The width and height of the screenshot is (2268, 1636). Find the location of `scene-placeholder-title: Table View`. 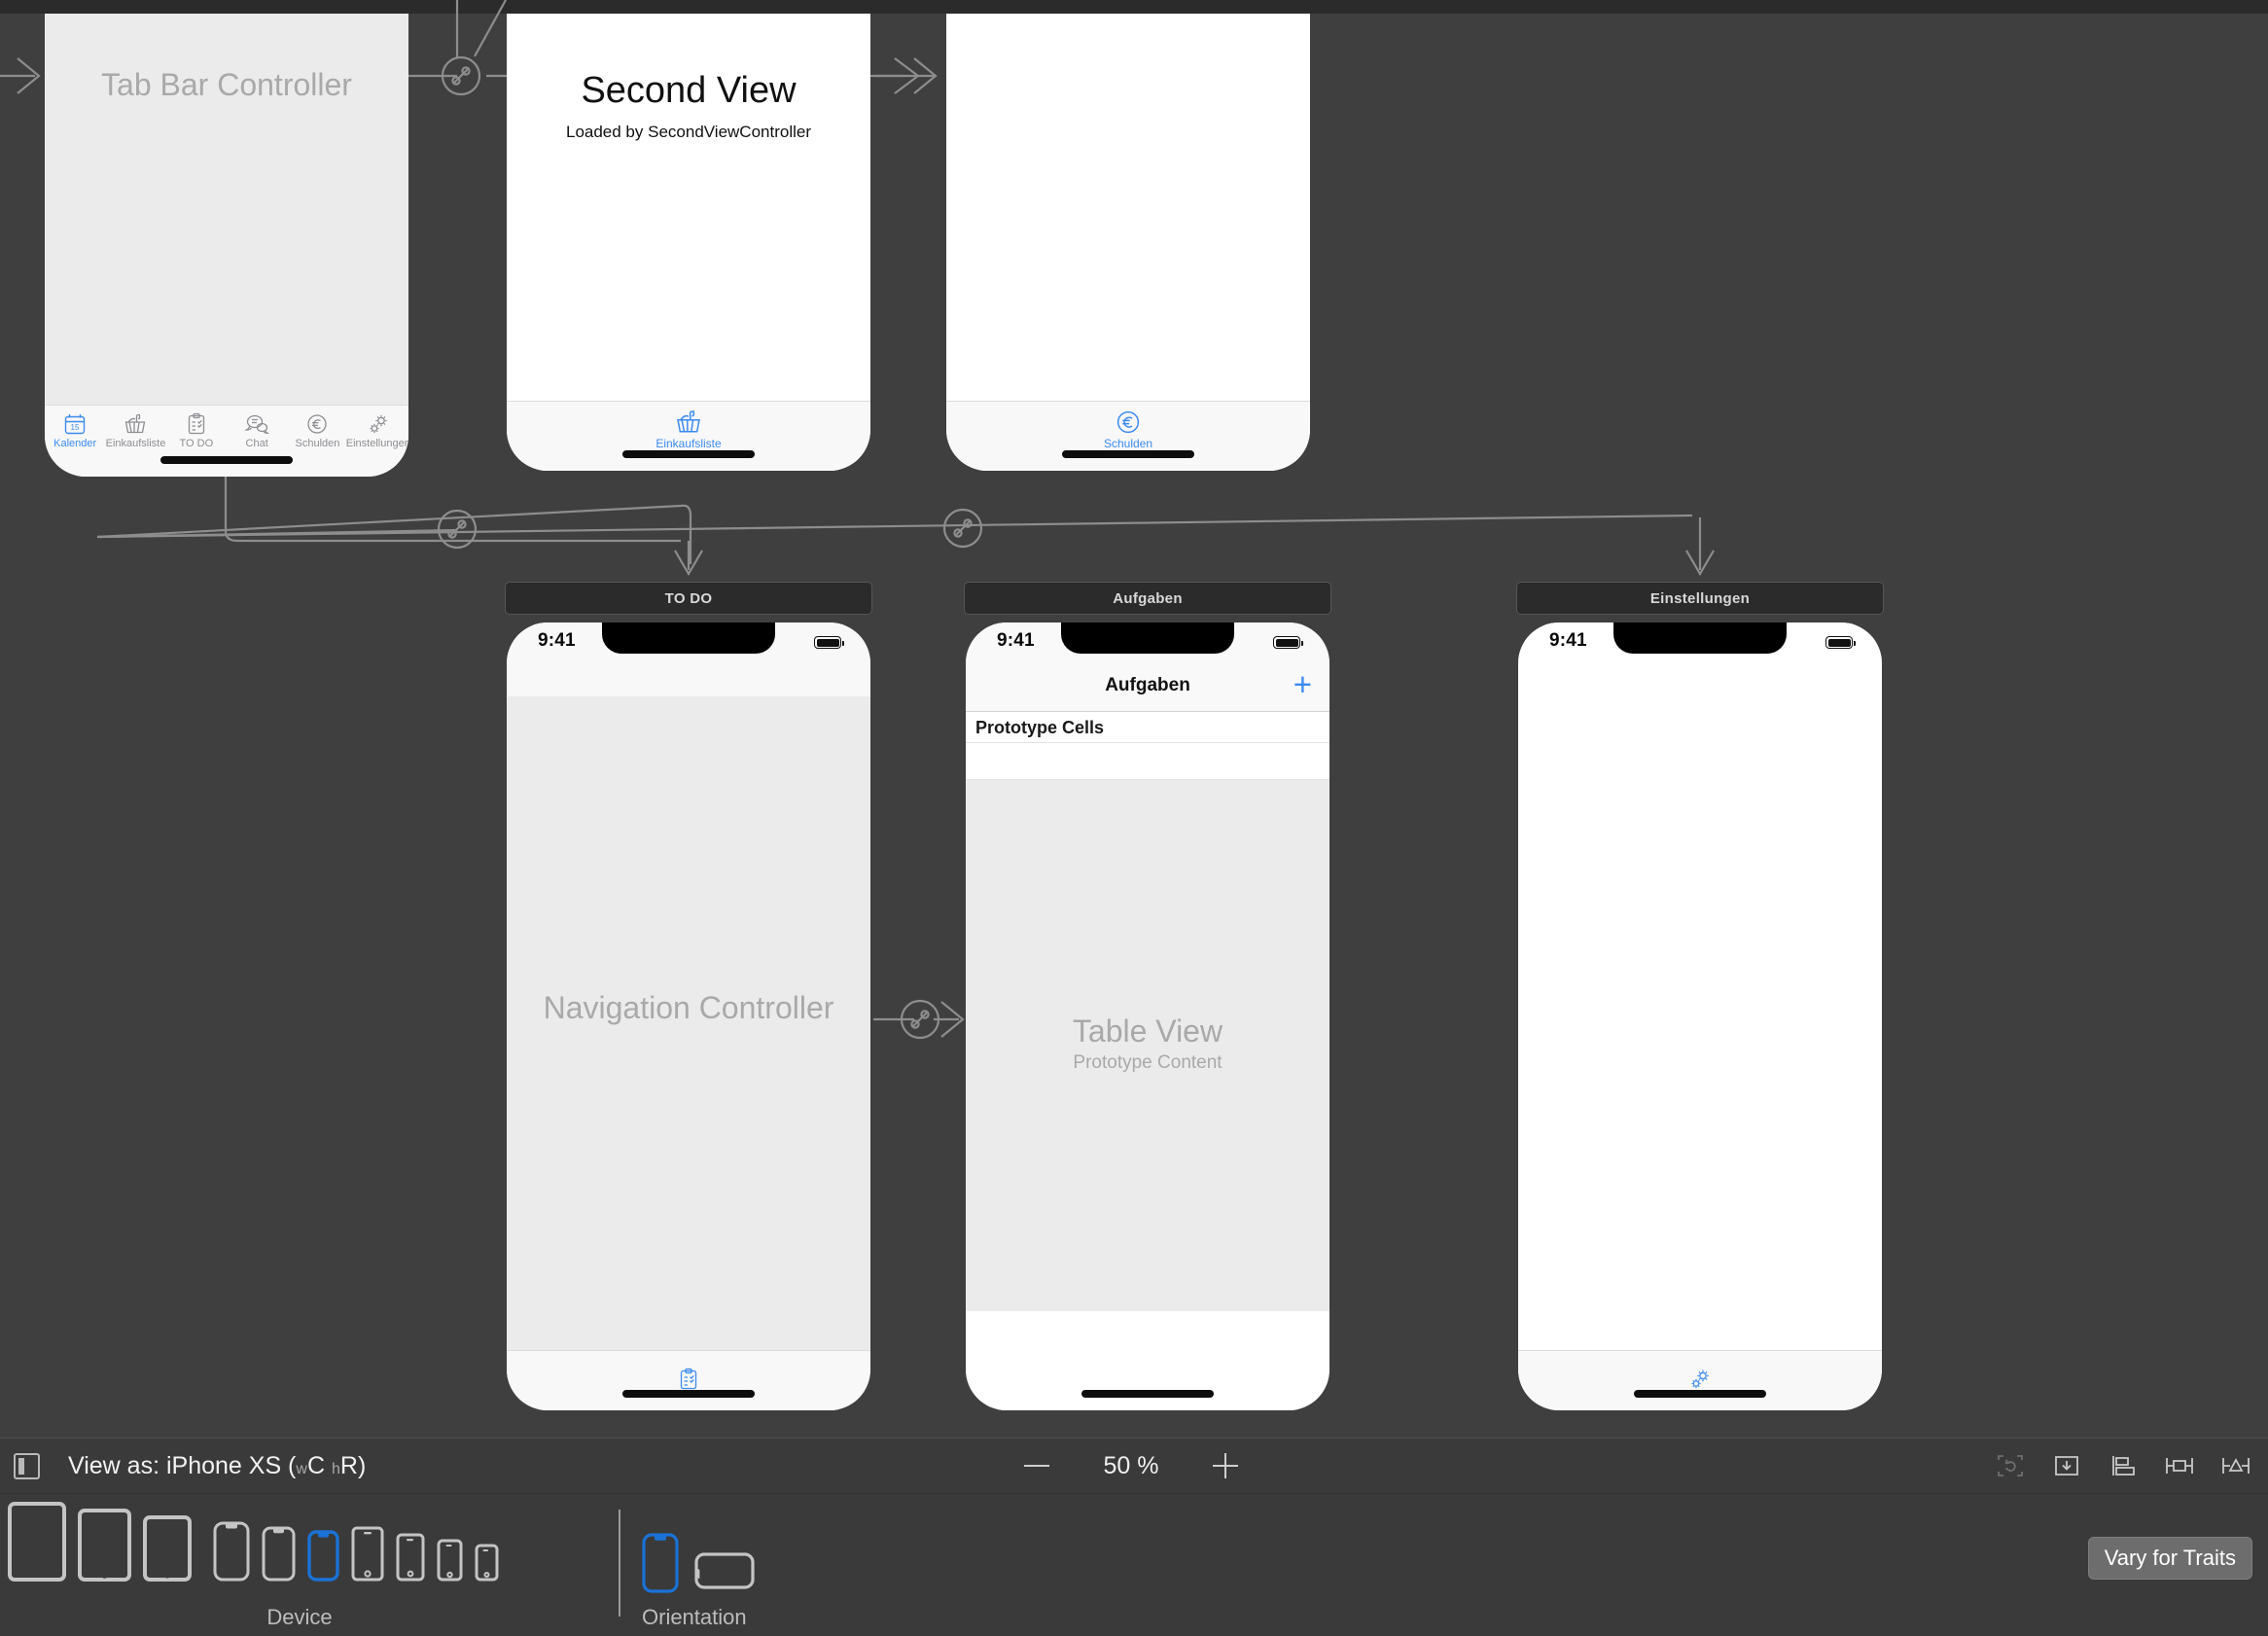

scene-placeholder-title: Table View is located at coordinates (1147, 1031).